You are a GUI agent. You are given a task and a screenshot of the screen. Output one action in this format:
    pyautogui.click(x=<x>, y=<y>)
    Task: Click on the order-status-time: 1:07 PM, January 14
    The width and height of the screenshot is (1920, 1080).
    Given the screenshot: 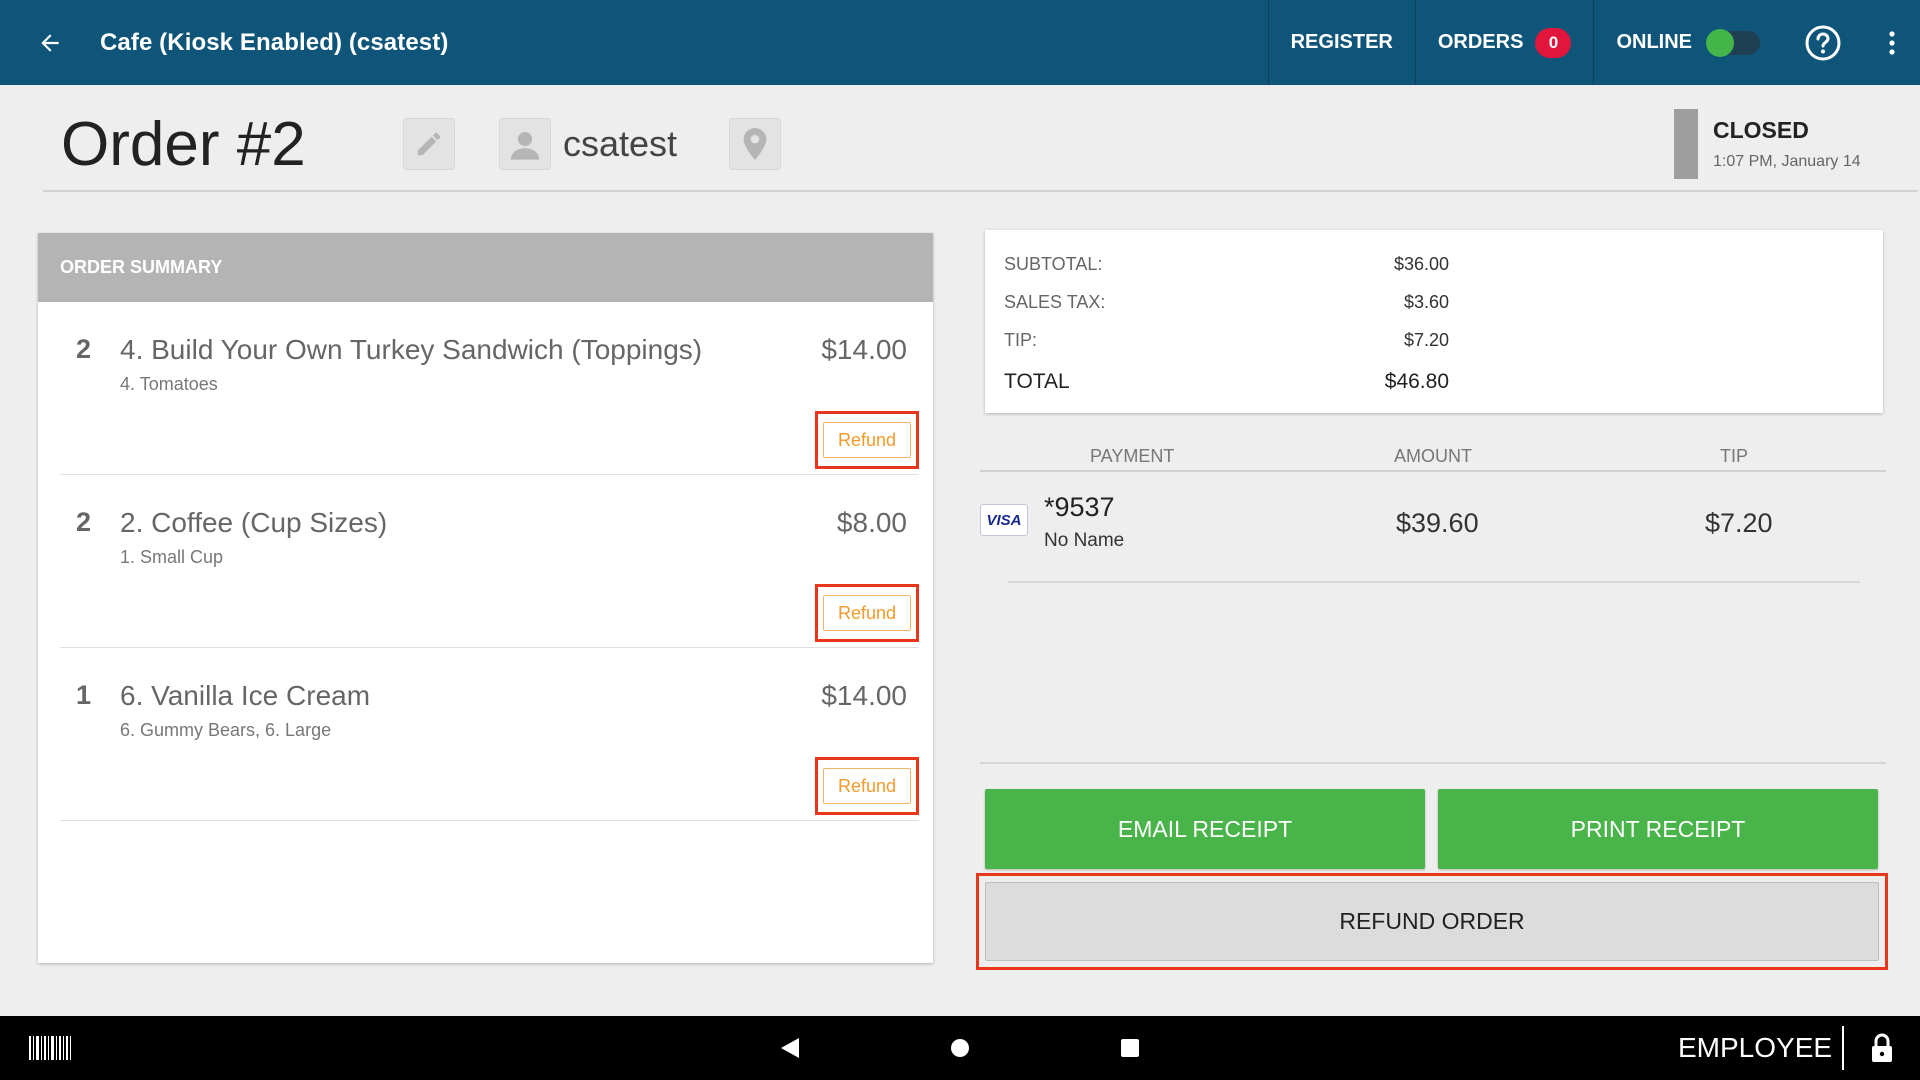 What is the action you would take?
    pyautogui.click(x=1787, y=161)
    